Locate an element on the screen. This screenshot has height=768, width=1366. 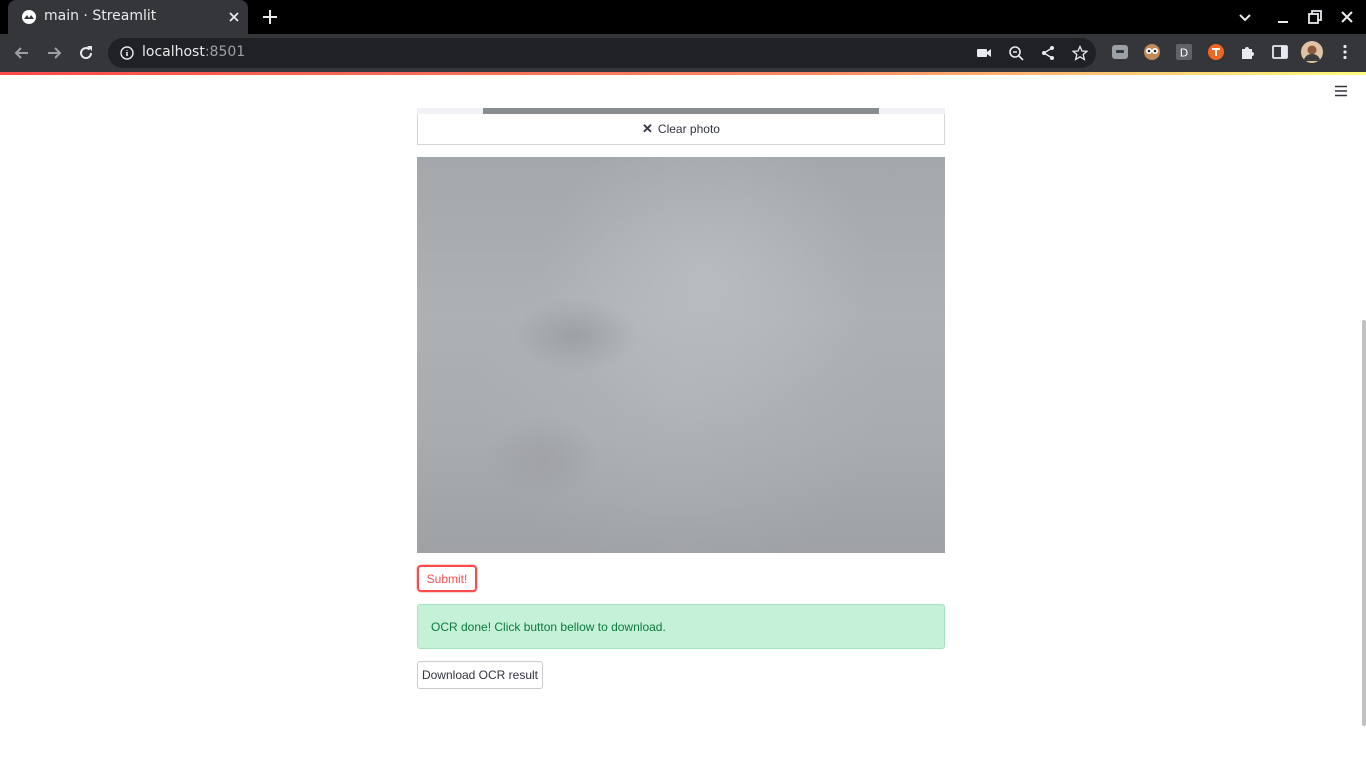
new-tab-plus-icon is located at coordinates (270, 17).